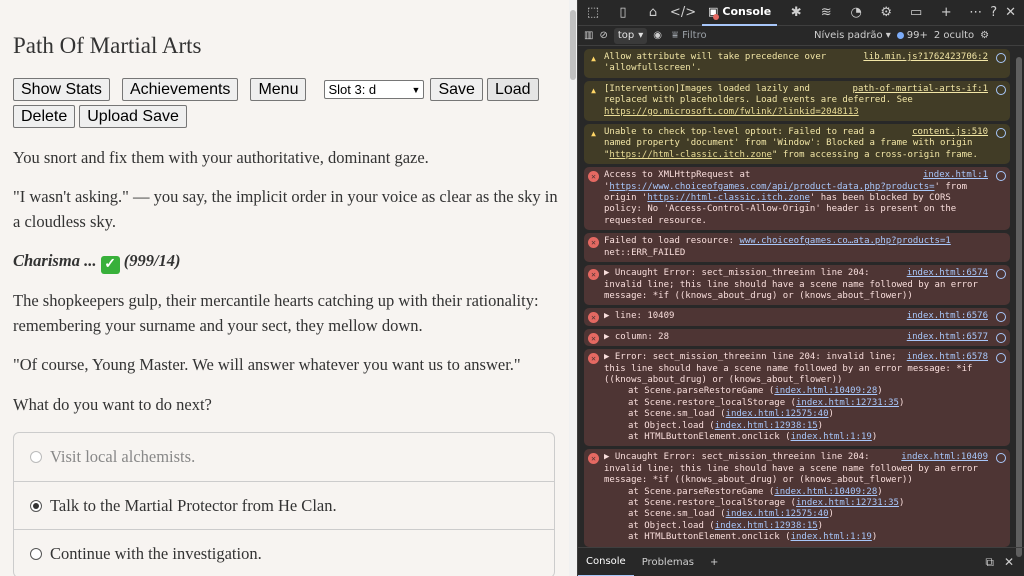  What do you see at coordinates (593, 13) in the screenshot?
I see `inspect-icon: ⬚` at bounding box center [593, 13].